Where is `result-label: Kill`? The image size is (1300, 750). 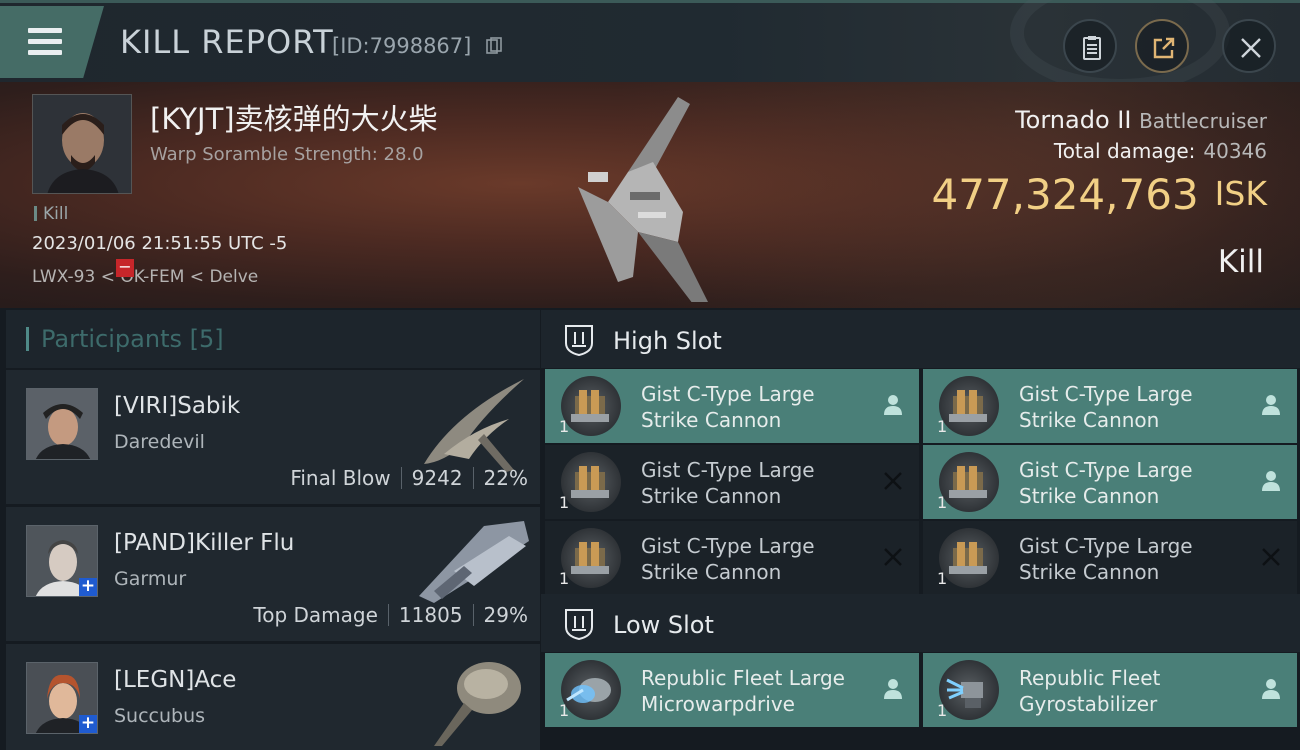 result-label: Kill is located at coordinates (1240, 262).